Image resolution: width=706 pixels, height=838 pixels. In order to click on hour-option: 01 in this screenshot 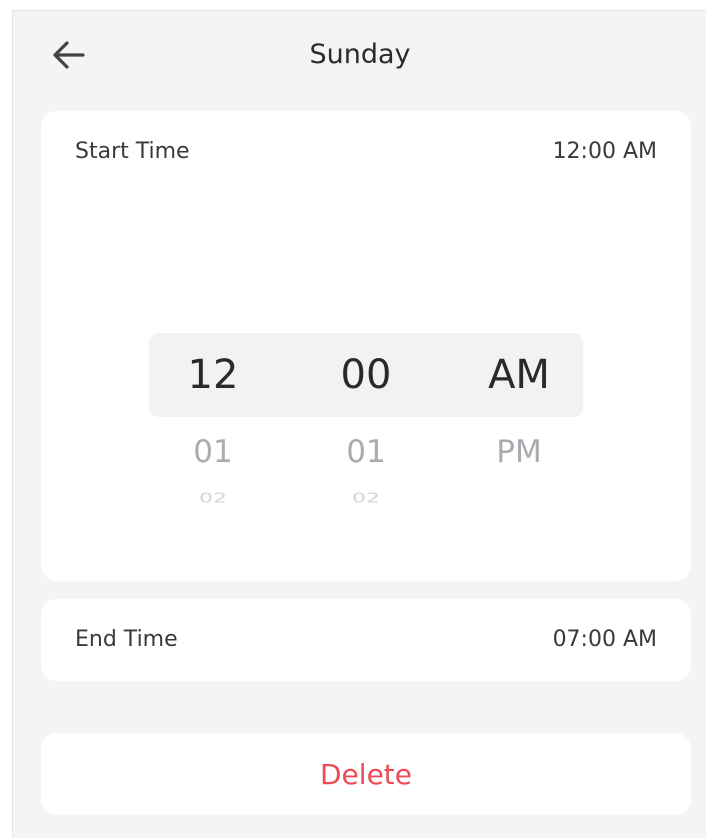, I will do `click(213, 452)`.